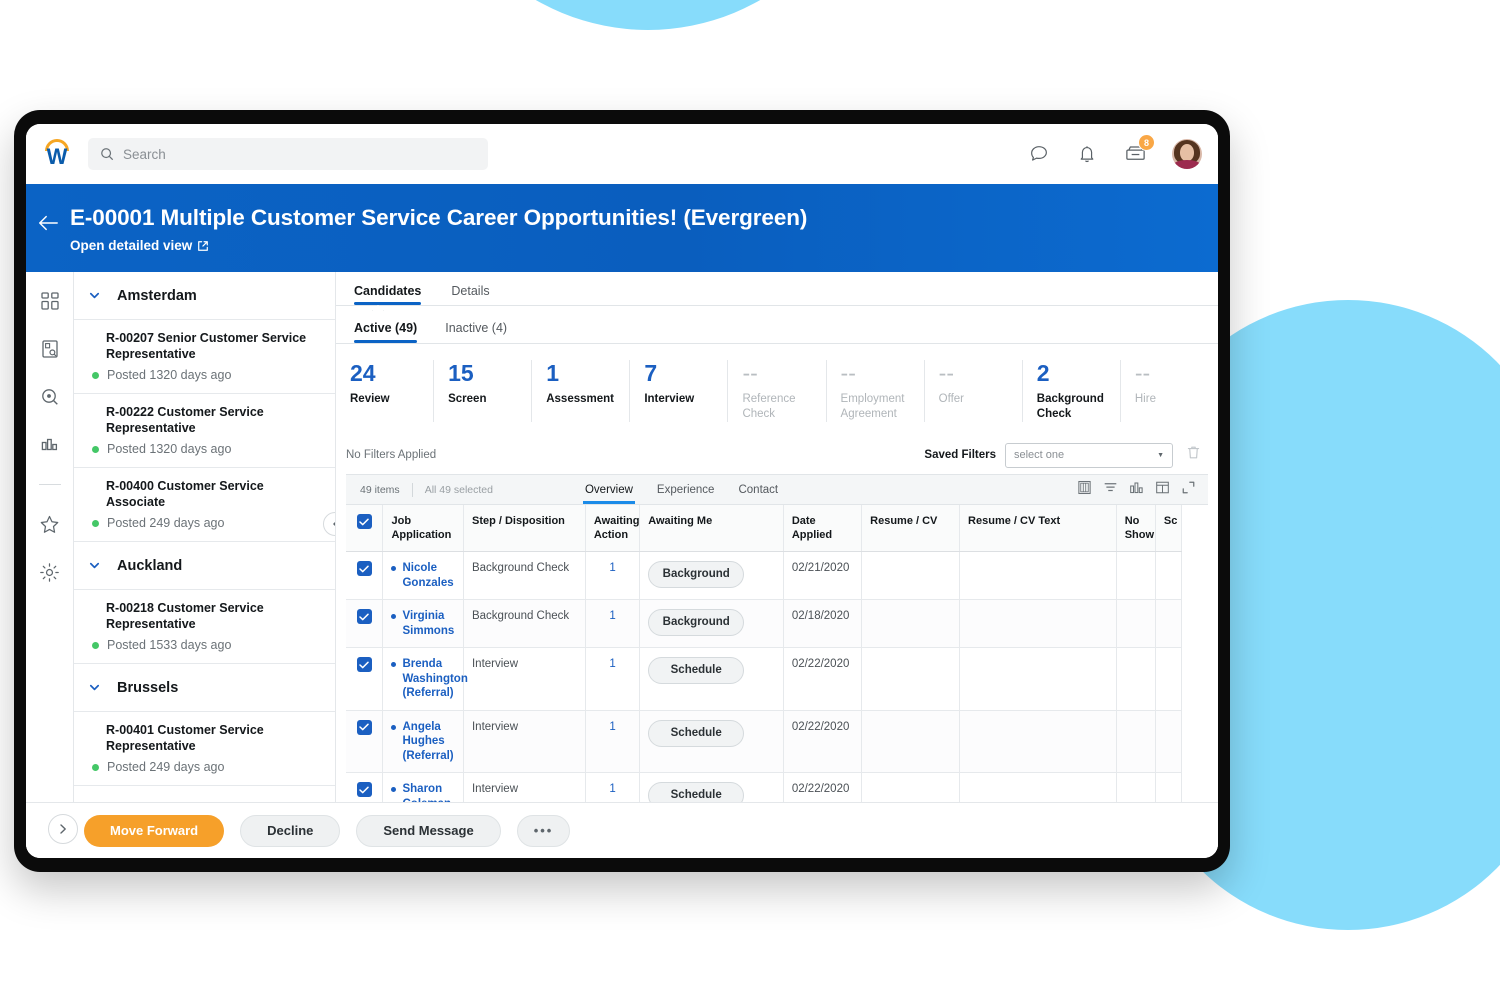 The width and height of the screenshot is (1500, 1000). I want to click on select-all-header, so click(365, 528).